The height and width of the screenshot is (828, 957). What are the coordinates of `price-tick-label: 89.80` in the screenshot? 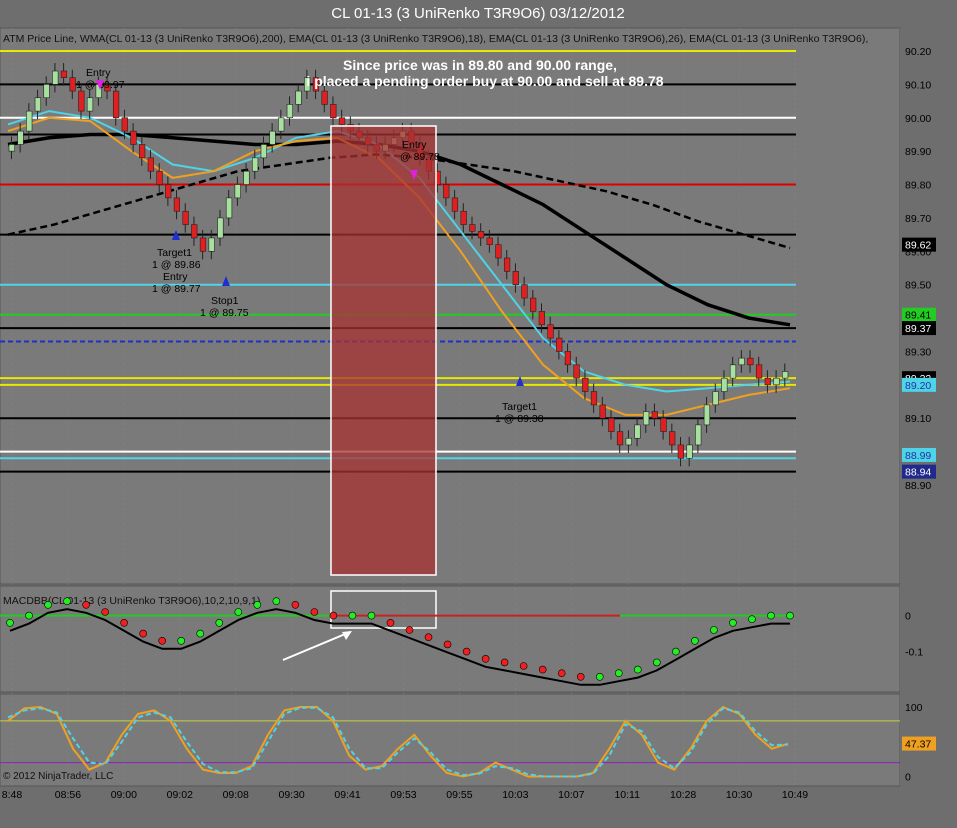 It's located at (918, 186).